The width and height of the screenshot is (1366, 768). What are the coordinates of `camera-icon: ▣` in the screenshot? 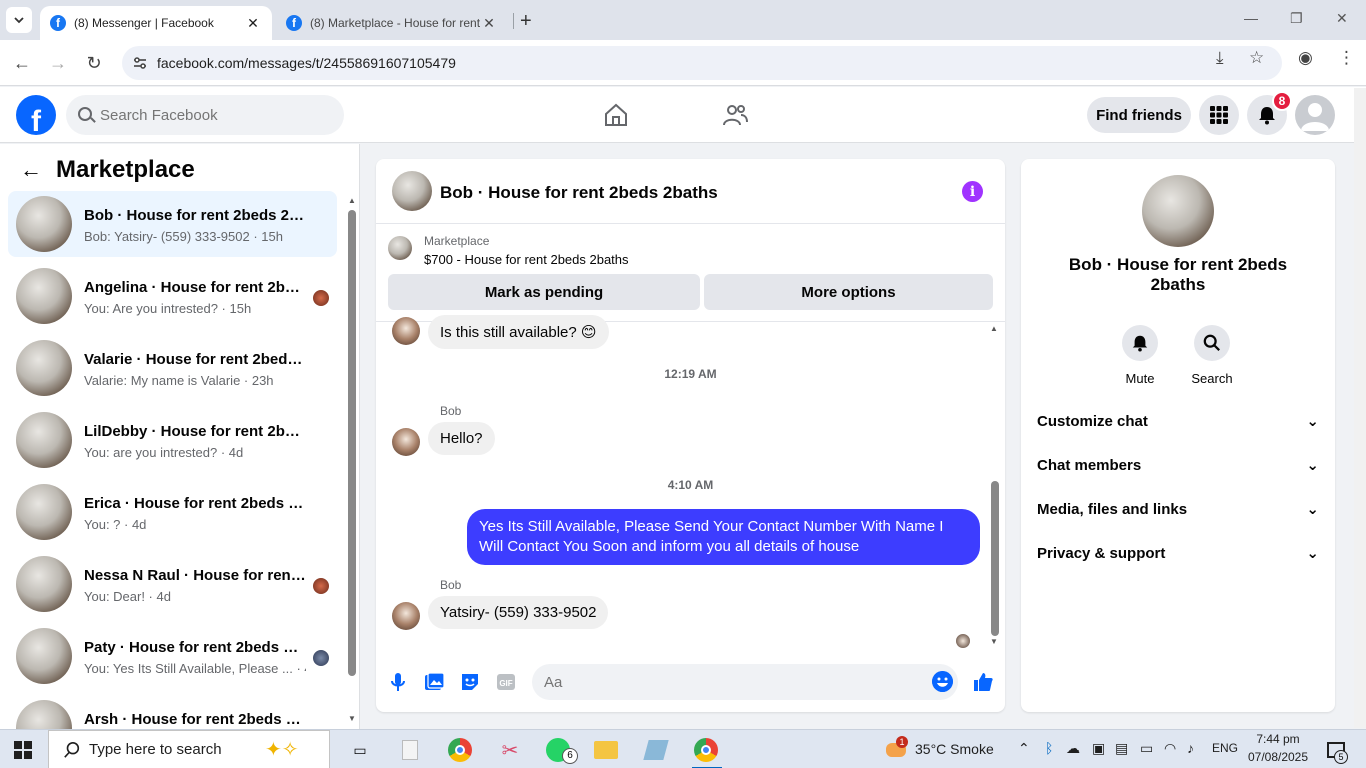 It's located at (1098, 748).